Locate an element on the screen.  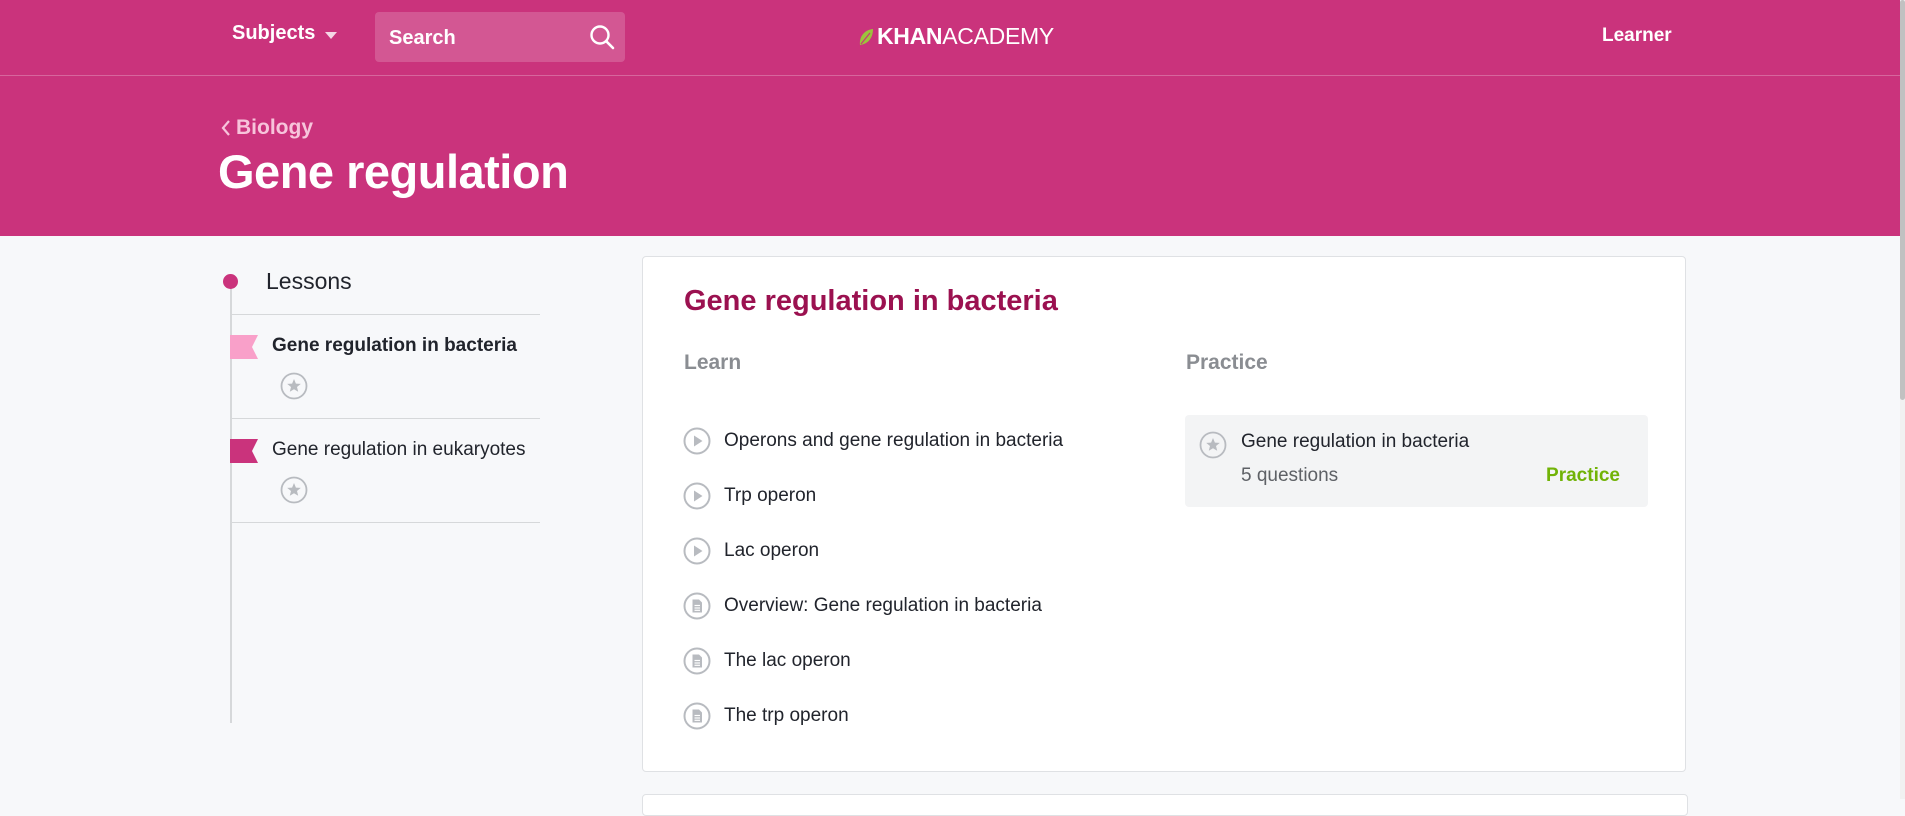
scrollbar is located at coordinates (1902, 399).